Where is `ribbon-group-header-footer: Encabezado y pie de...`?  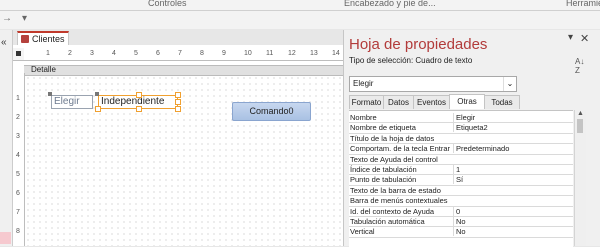
ribbon-group-header-footer: Encabezado y pie de... is located at coordinates (390, 4).